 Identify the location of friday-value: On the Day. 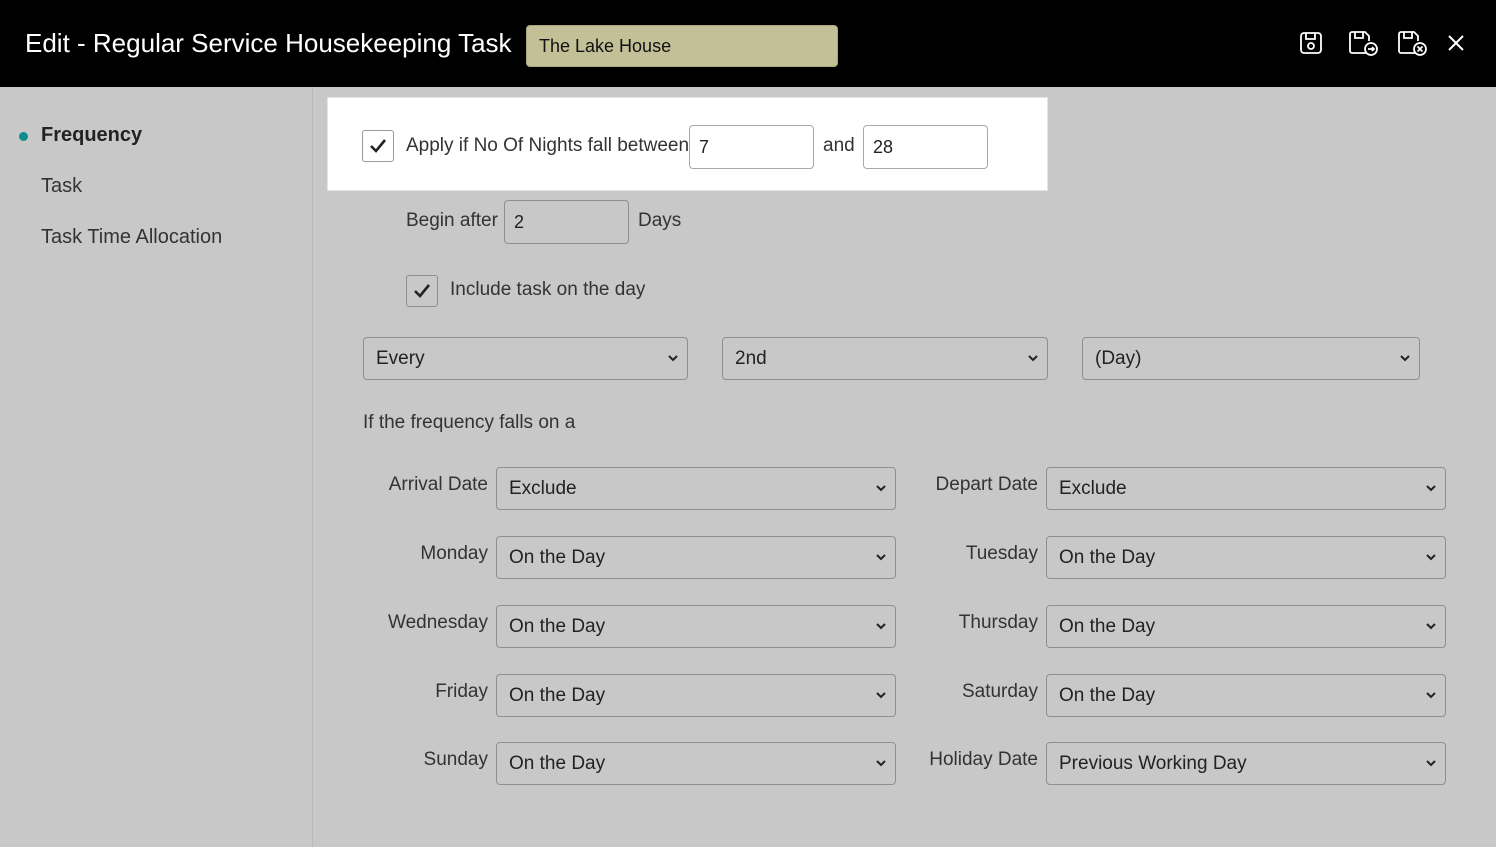
(557, 695).